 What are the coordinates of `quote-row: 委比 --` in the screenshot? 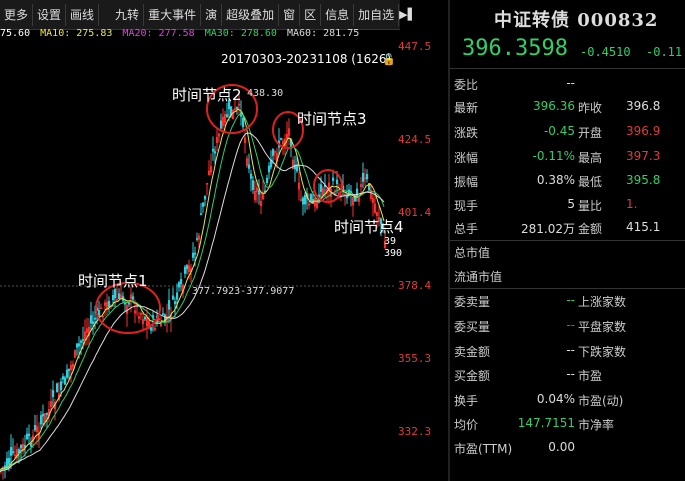 It's located at (567, 84).